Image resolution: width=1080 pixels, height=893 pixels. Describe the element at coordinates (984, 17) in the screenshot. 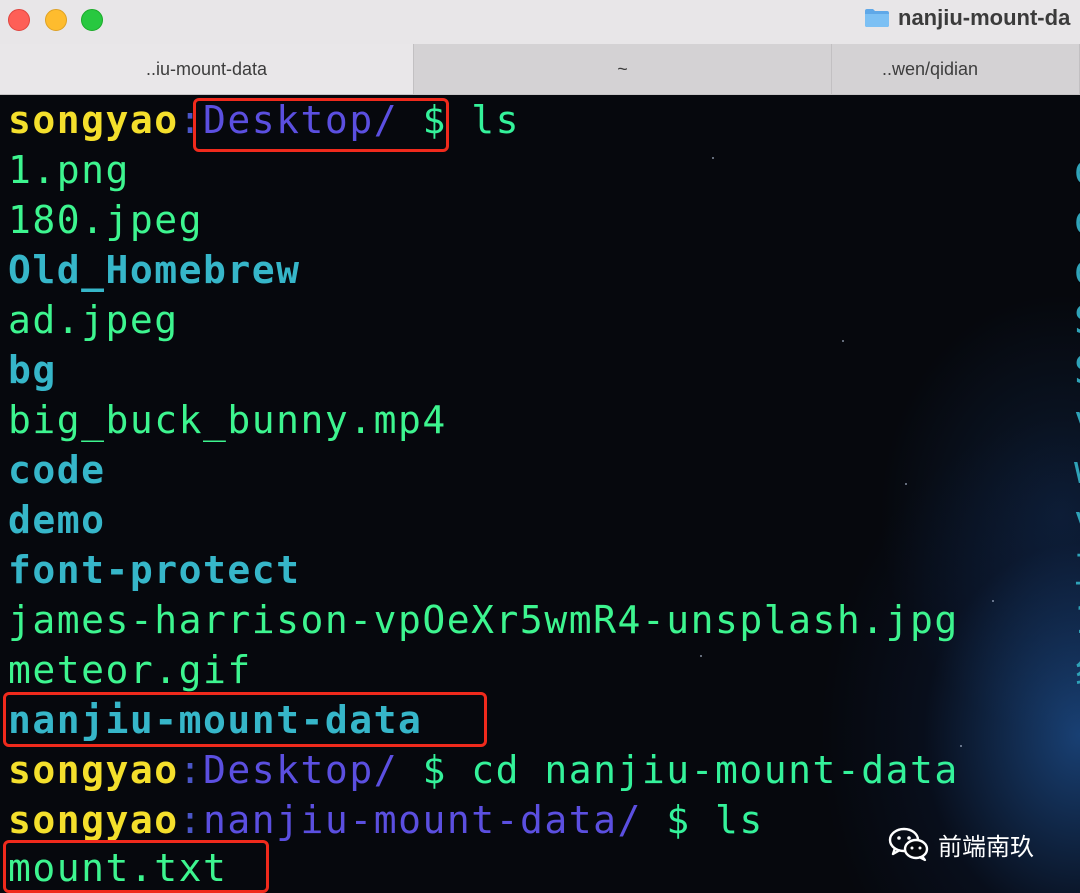

I see `window-title-text: nanjiu-mount-da` at that location.